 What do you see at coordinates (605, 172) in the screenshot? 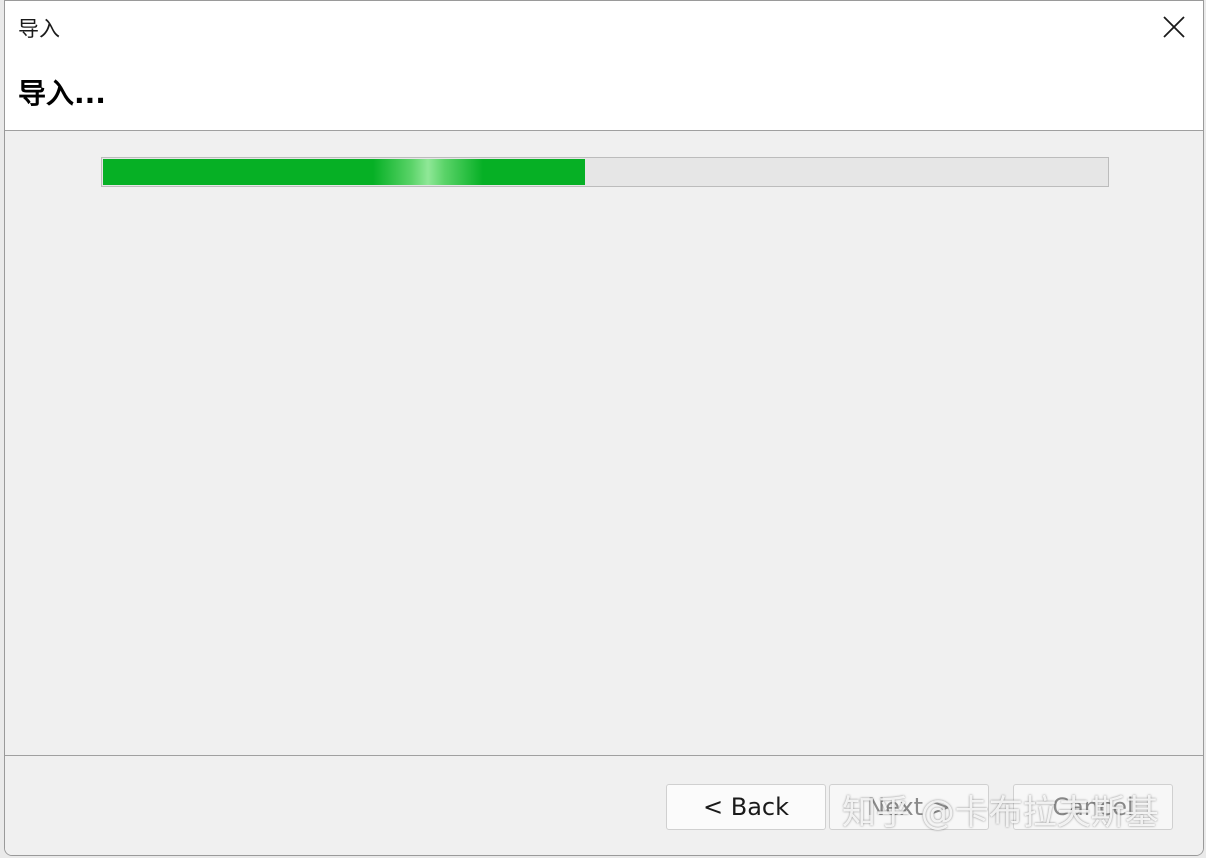
I see `import-progress-bar` at bounding box center [605, 172].